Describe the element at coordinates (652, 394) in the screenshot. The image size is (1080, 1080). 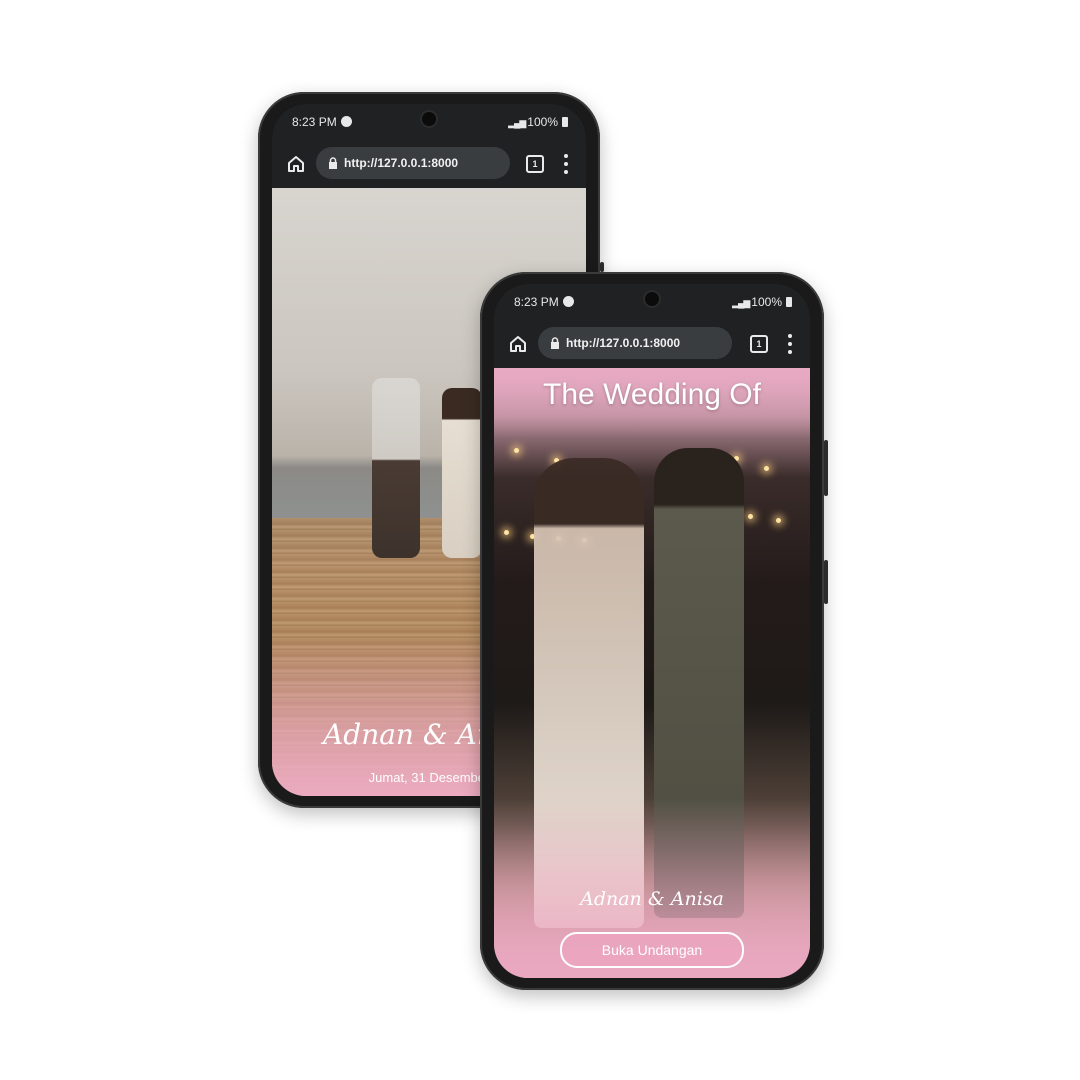
I see `page-title: The Wedding Of` at that location.